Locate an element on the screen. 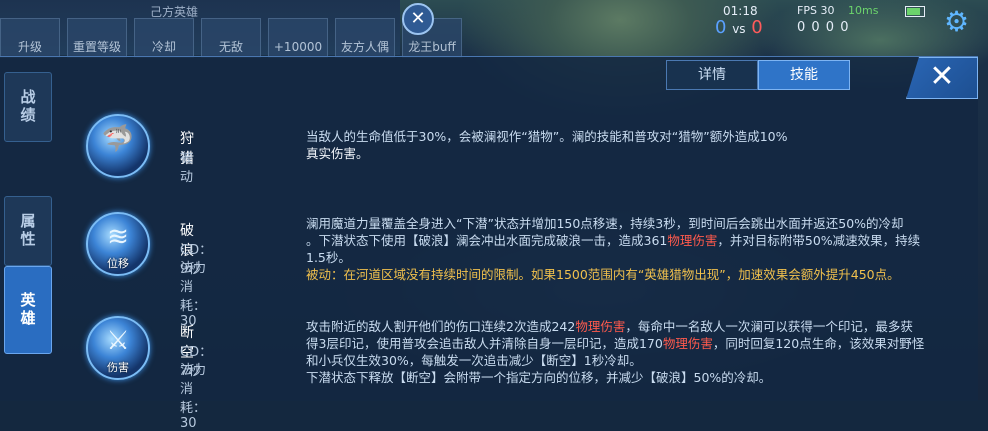 The width and height of the screenshot is (988, 431). gear-icon: ⚙ is located at coordinates (956, 22).